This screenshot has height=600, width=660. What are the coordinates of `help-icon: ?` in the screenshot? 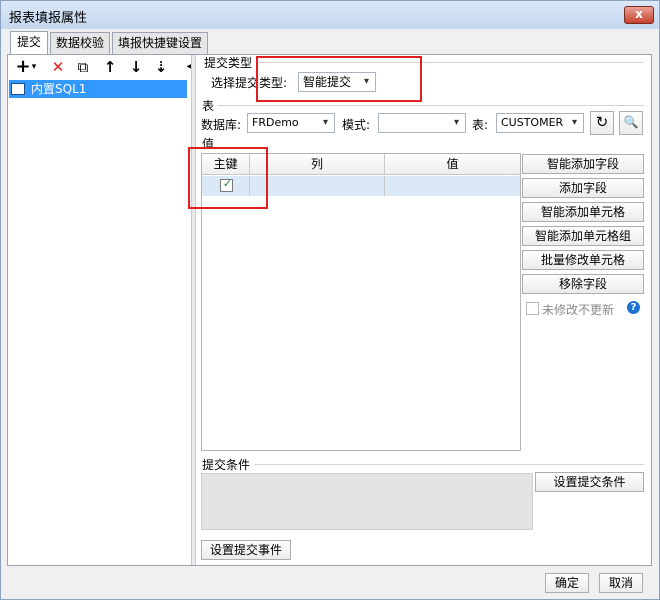 It's located at (633, 307).